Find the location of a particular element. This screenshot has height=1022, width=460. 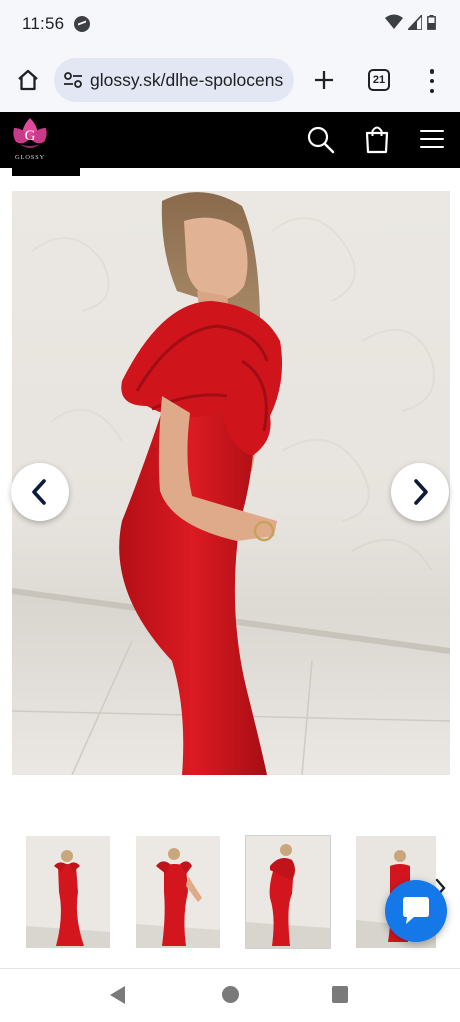

lotus-logo-icon: G is located at coordinates (30, 133).